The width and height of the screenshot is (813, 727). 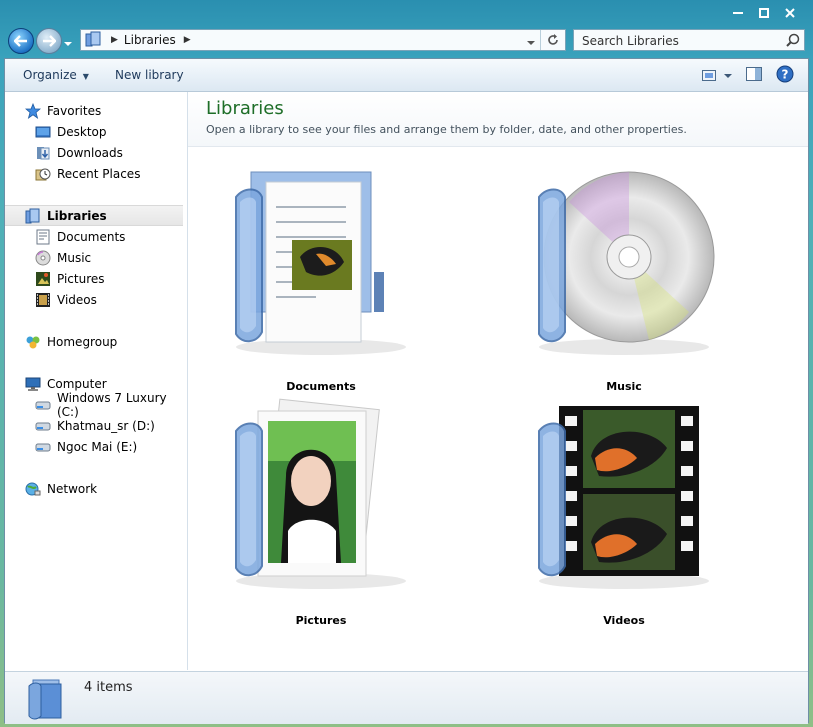 I want to click on library-tile-videos: Videos, so click(x=624, y=511).